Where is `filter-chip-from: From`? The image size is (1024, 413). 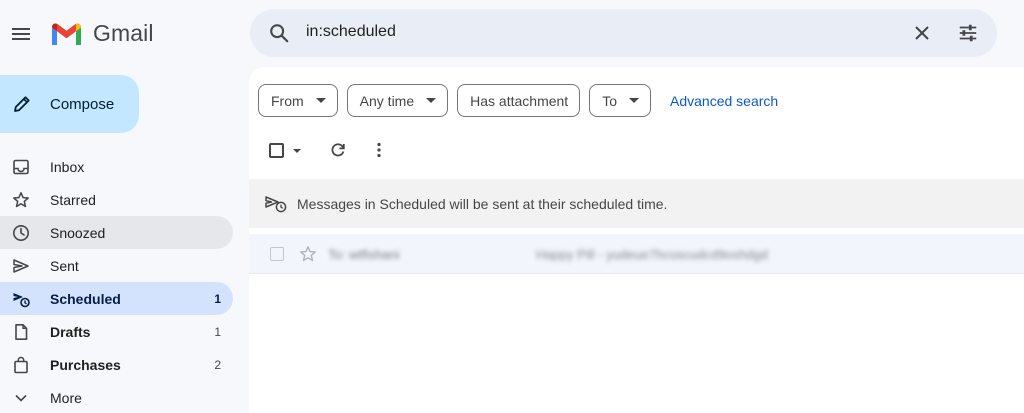
filter-chip-from: From is located at coordinates (298, 100).